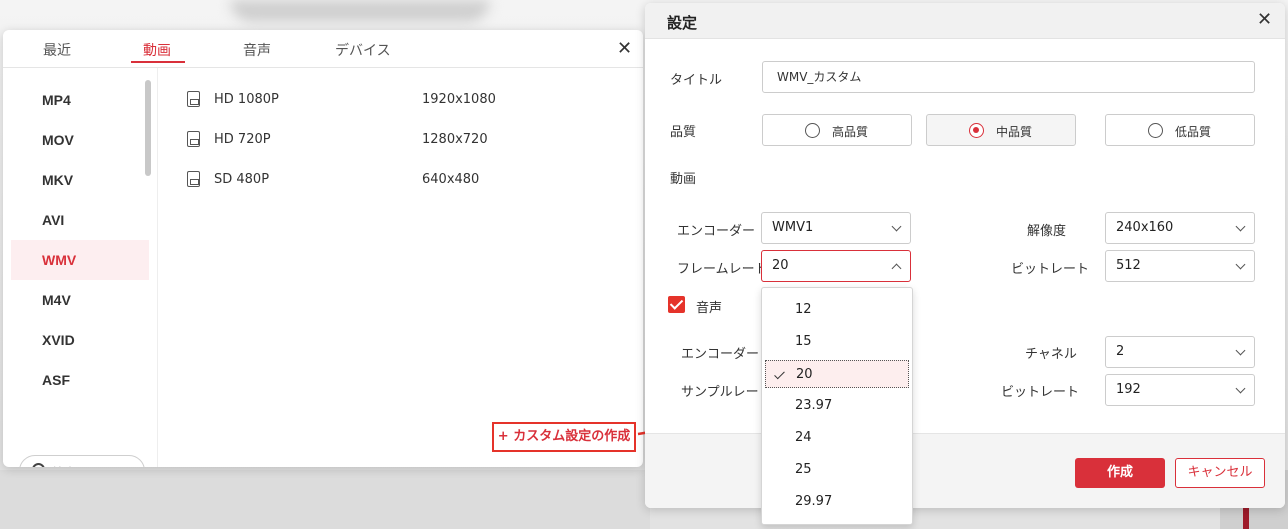  What do you see at coordinates (965, 21) in the screenshot?
I see `settings-header: 設定 ✕` at bounding box center [965, 21].